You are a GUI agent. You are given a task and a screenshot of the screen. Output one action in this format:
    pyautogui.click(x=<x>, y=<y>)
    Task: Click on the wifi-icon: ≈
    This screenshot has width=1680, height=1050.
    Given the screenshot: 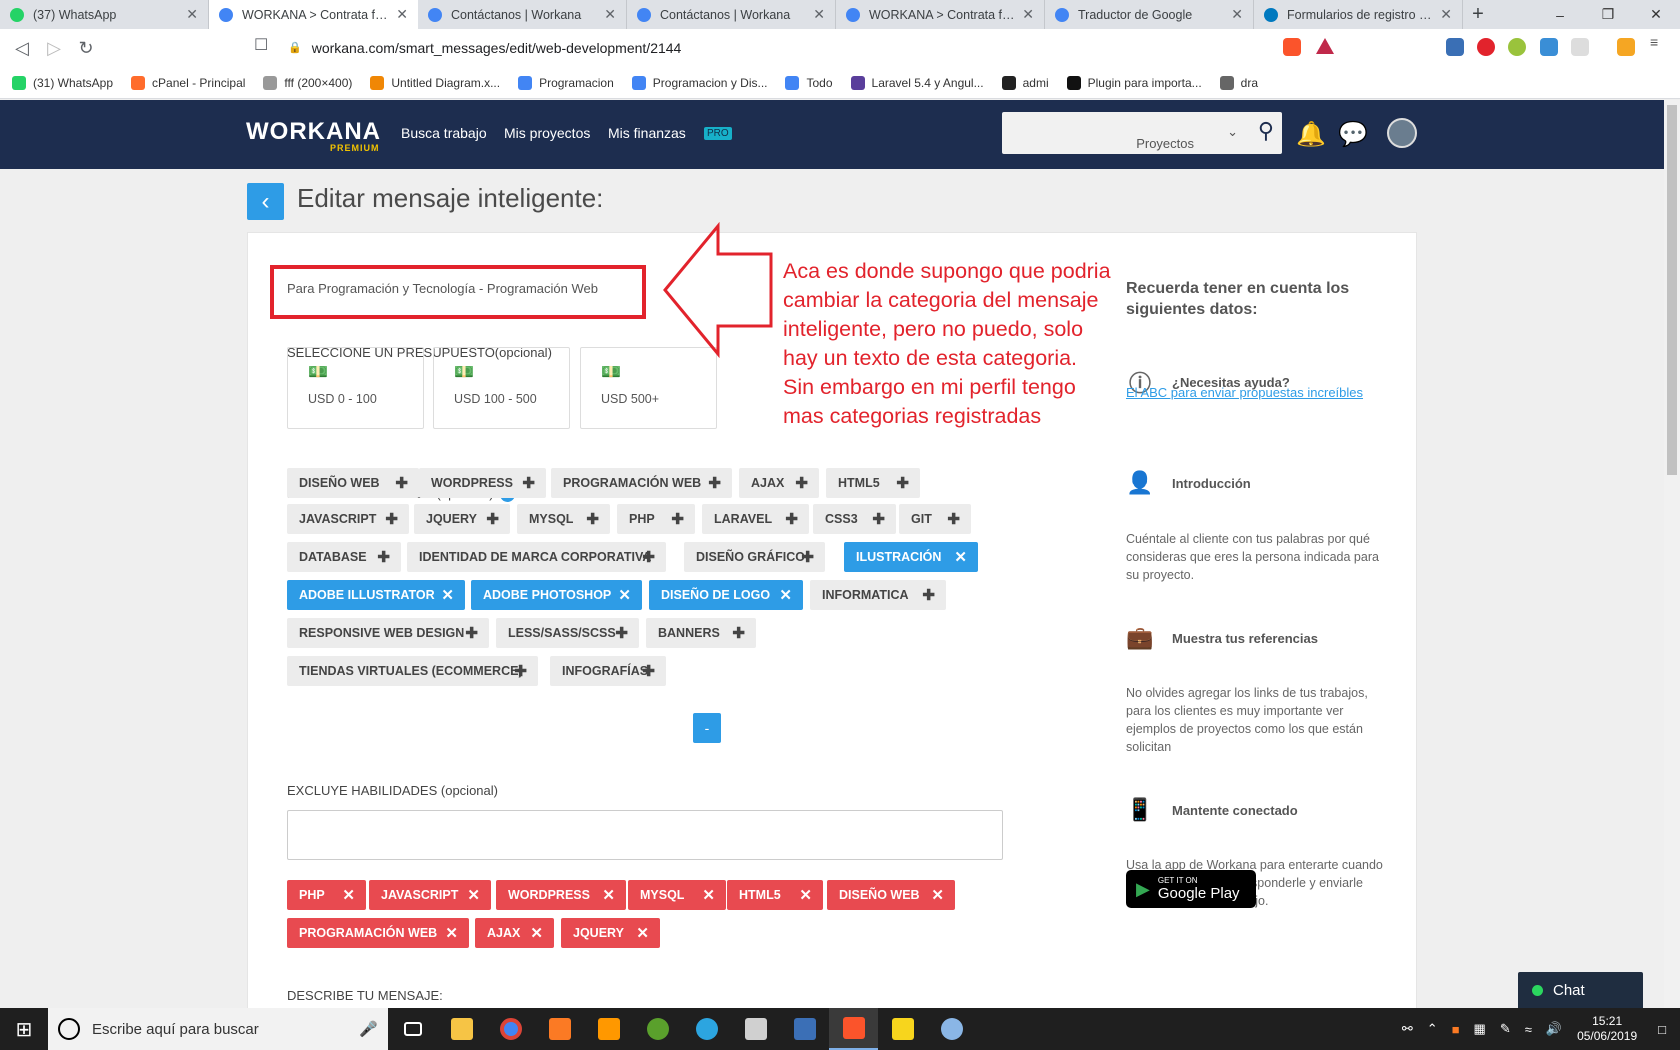 What is the action you would take?
    pyautogui.click(x=1528, y=1029)
    